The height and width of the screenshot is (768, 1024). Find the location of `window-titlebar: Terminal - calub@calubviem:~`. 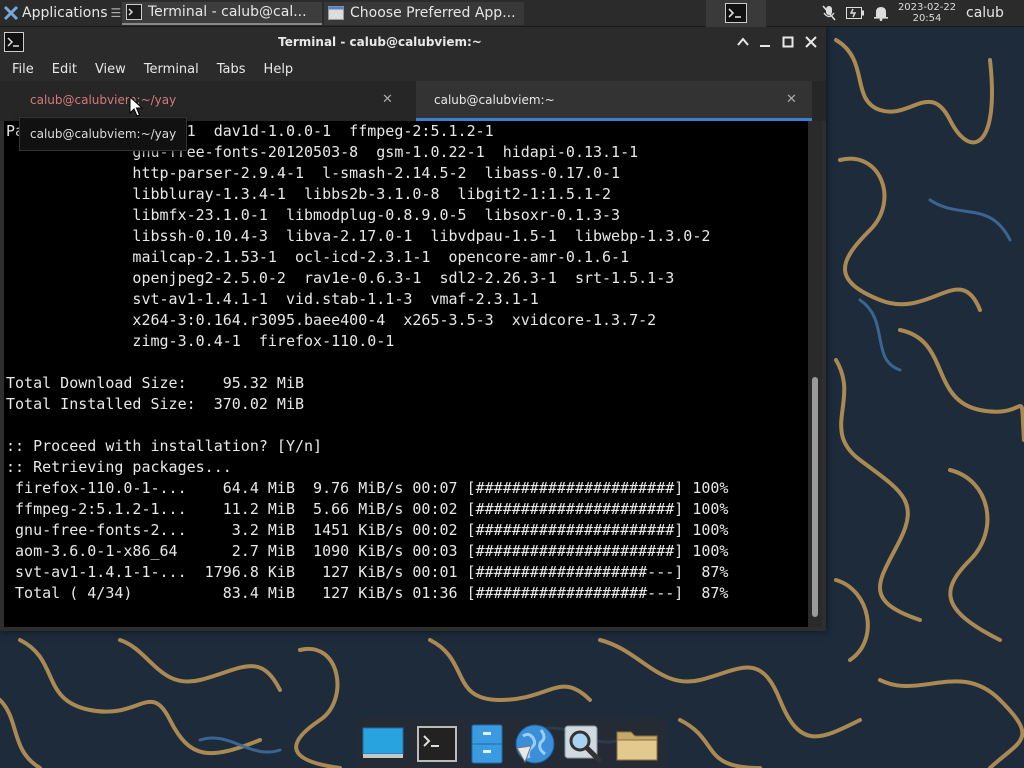

window-titlebar: Terminal - calub@calubviem:~ is located at coordinates (413, 42).